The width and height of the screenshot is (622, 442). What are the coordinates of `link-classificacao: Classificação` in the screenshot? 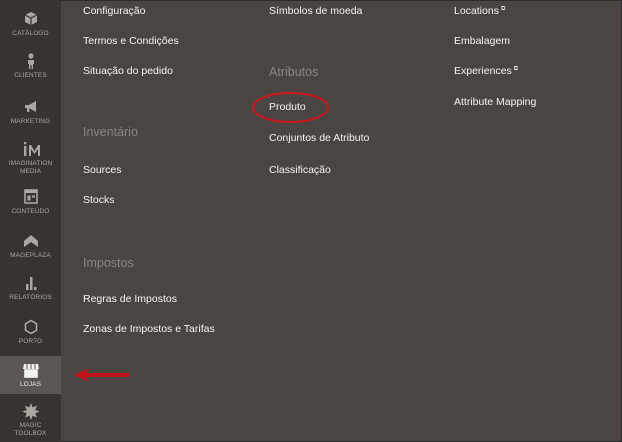 It's located at (300, 170).